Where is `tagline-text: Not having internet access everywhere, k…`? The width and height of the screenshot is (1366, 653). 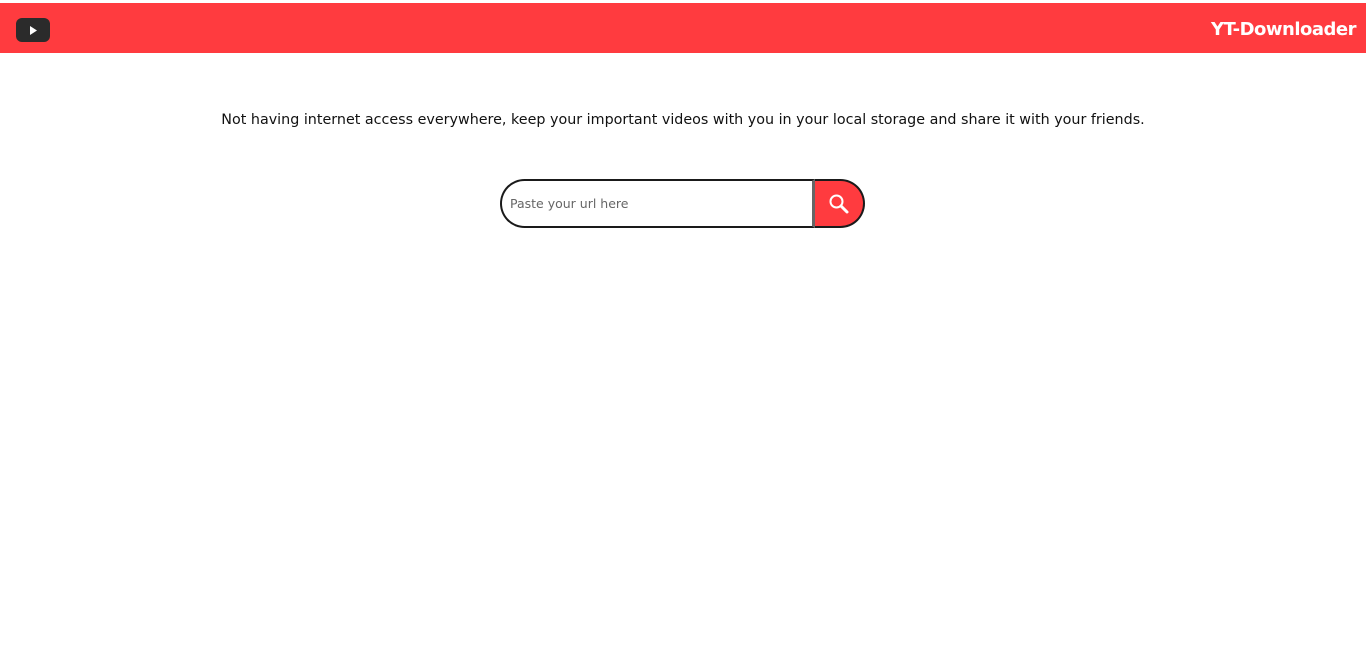 tagline-text: Not having internet access everywhere, k… is located at coordinates (683, 120).